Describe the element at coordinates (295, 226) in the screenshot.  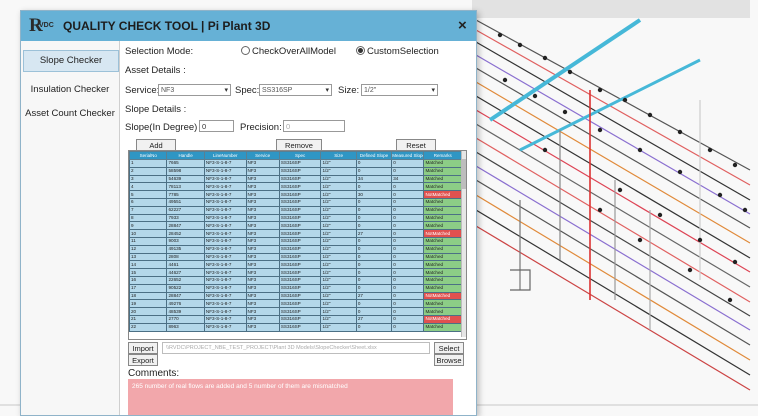
I see `table-row: 9 28847 NF3-S-1-8-7 NF3 SS316SP 1/2" 0 0 Matched` at that location.